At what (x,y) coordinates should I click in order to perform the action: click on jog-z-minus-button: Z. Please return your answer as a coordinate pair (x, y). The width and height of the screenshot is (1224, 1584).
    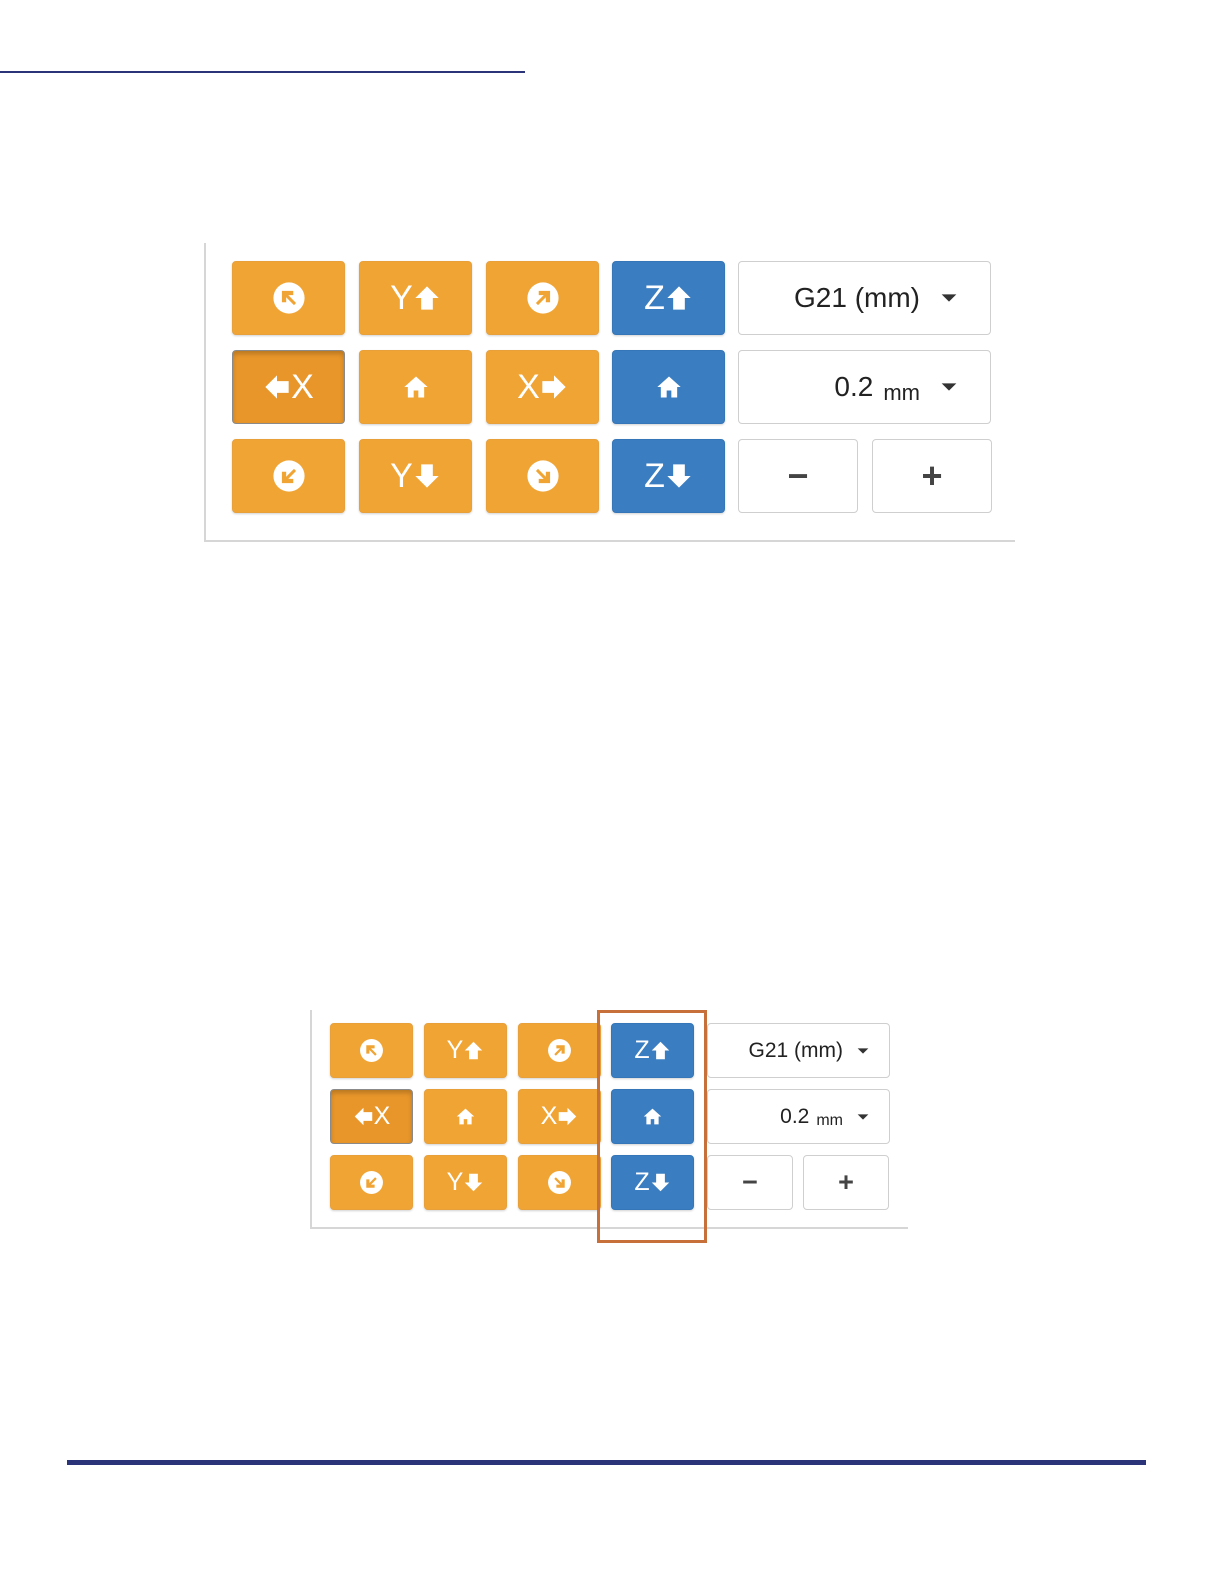
    Looking at the image, I should click on (668, 476).